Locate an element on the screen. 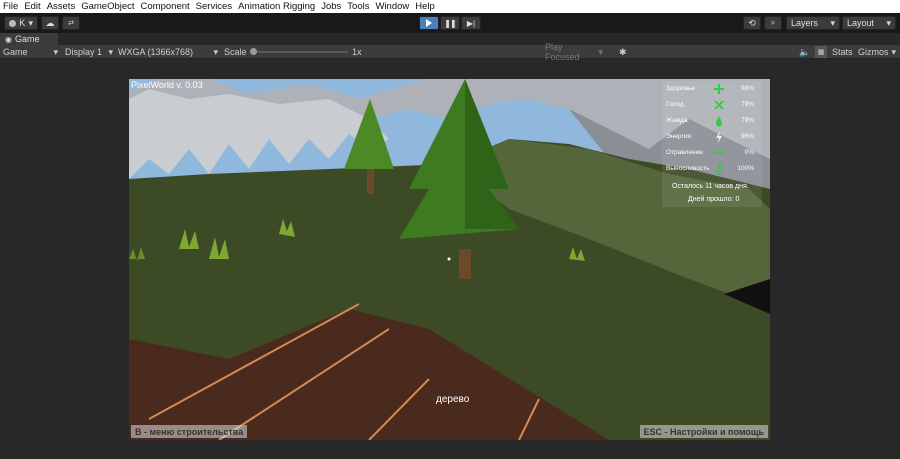  cloud-icon: ☁ is located at coordinates (50, 22).